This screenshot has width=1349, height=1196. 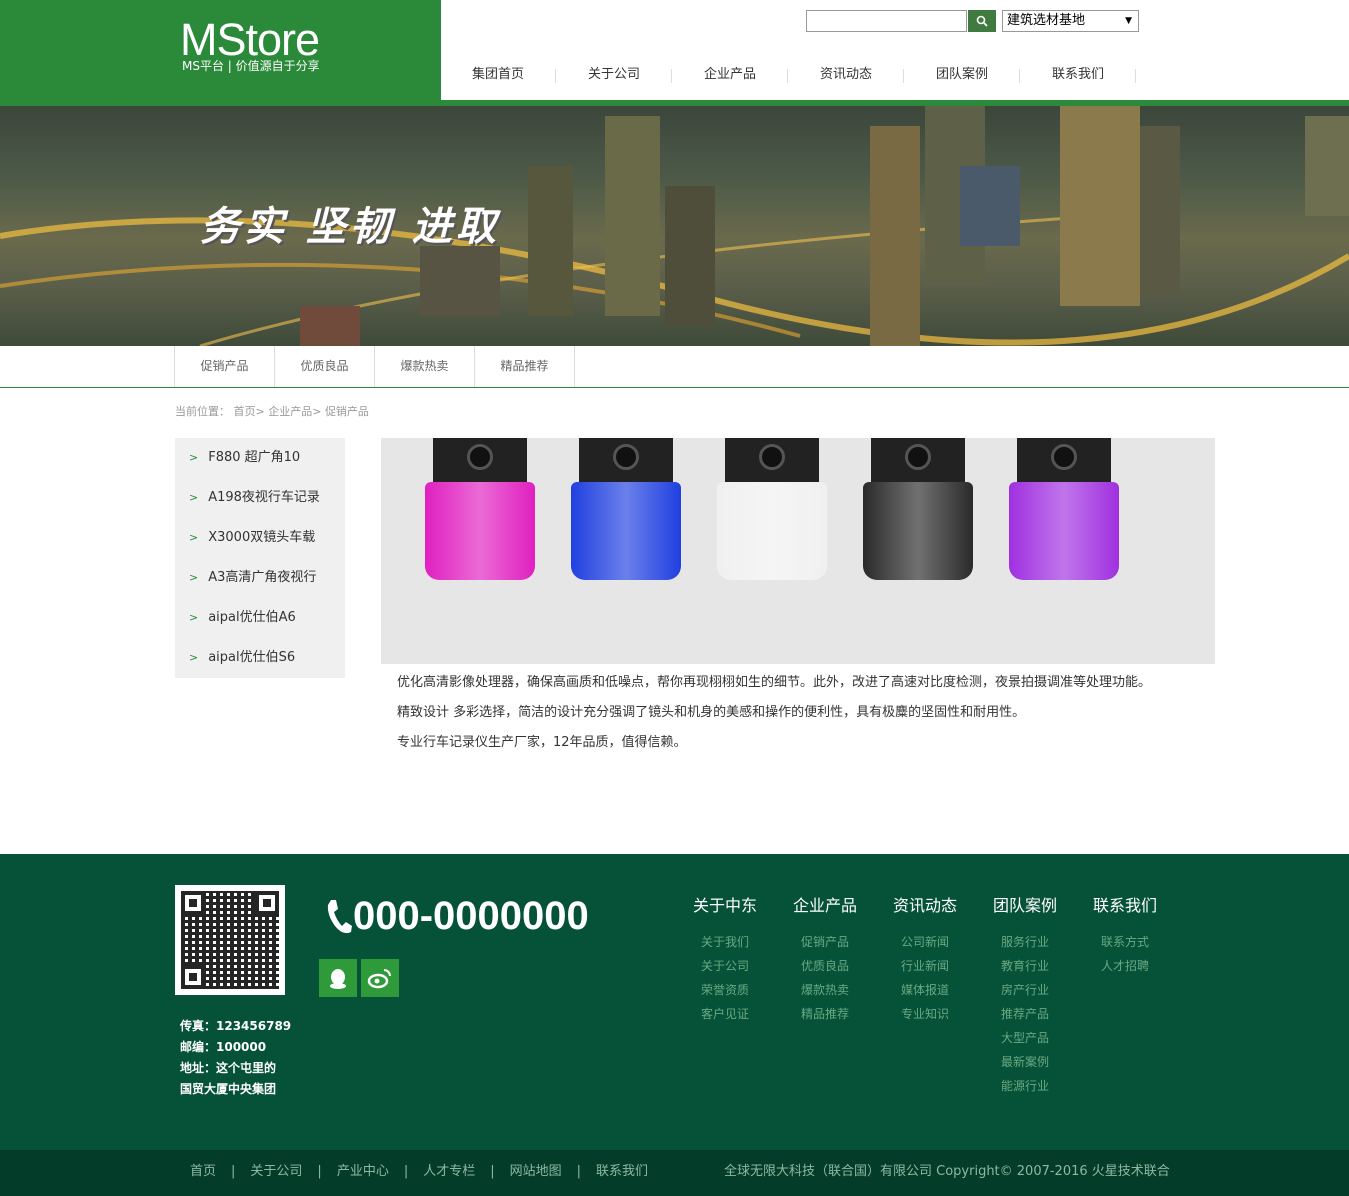 I want to click on footer-column-title: 联系我们, so click(x=1125, y=904).